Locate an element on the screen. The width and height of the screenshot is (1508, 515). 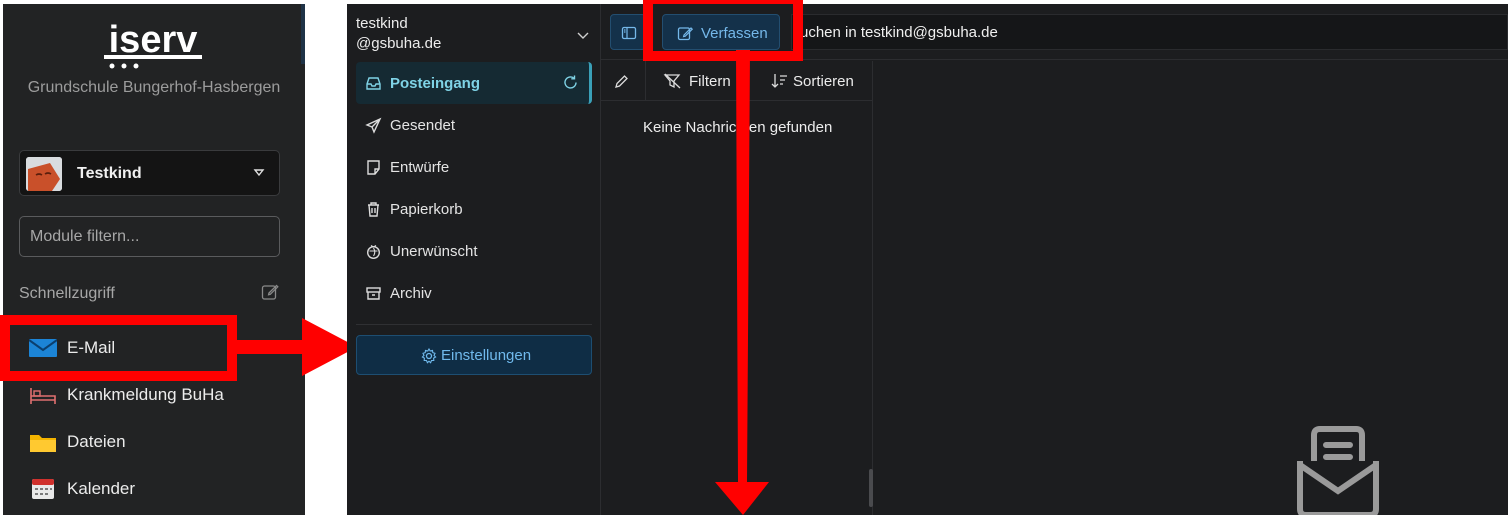
folder-label: Papierkorb is located at coordinates (426, 209).